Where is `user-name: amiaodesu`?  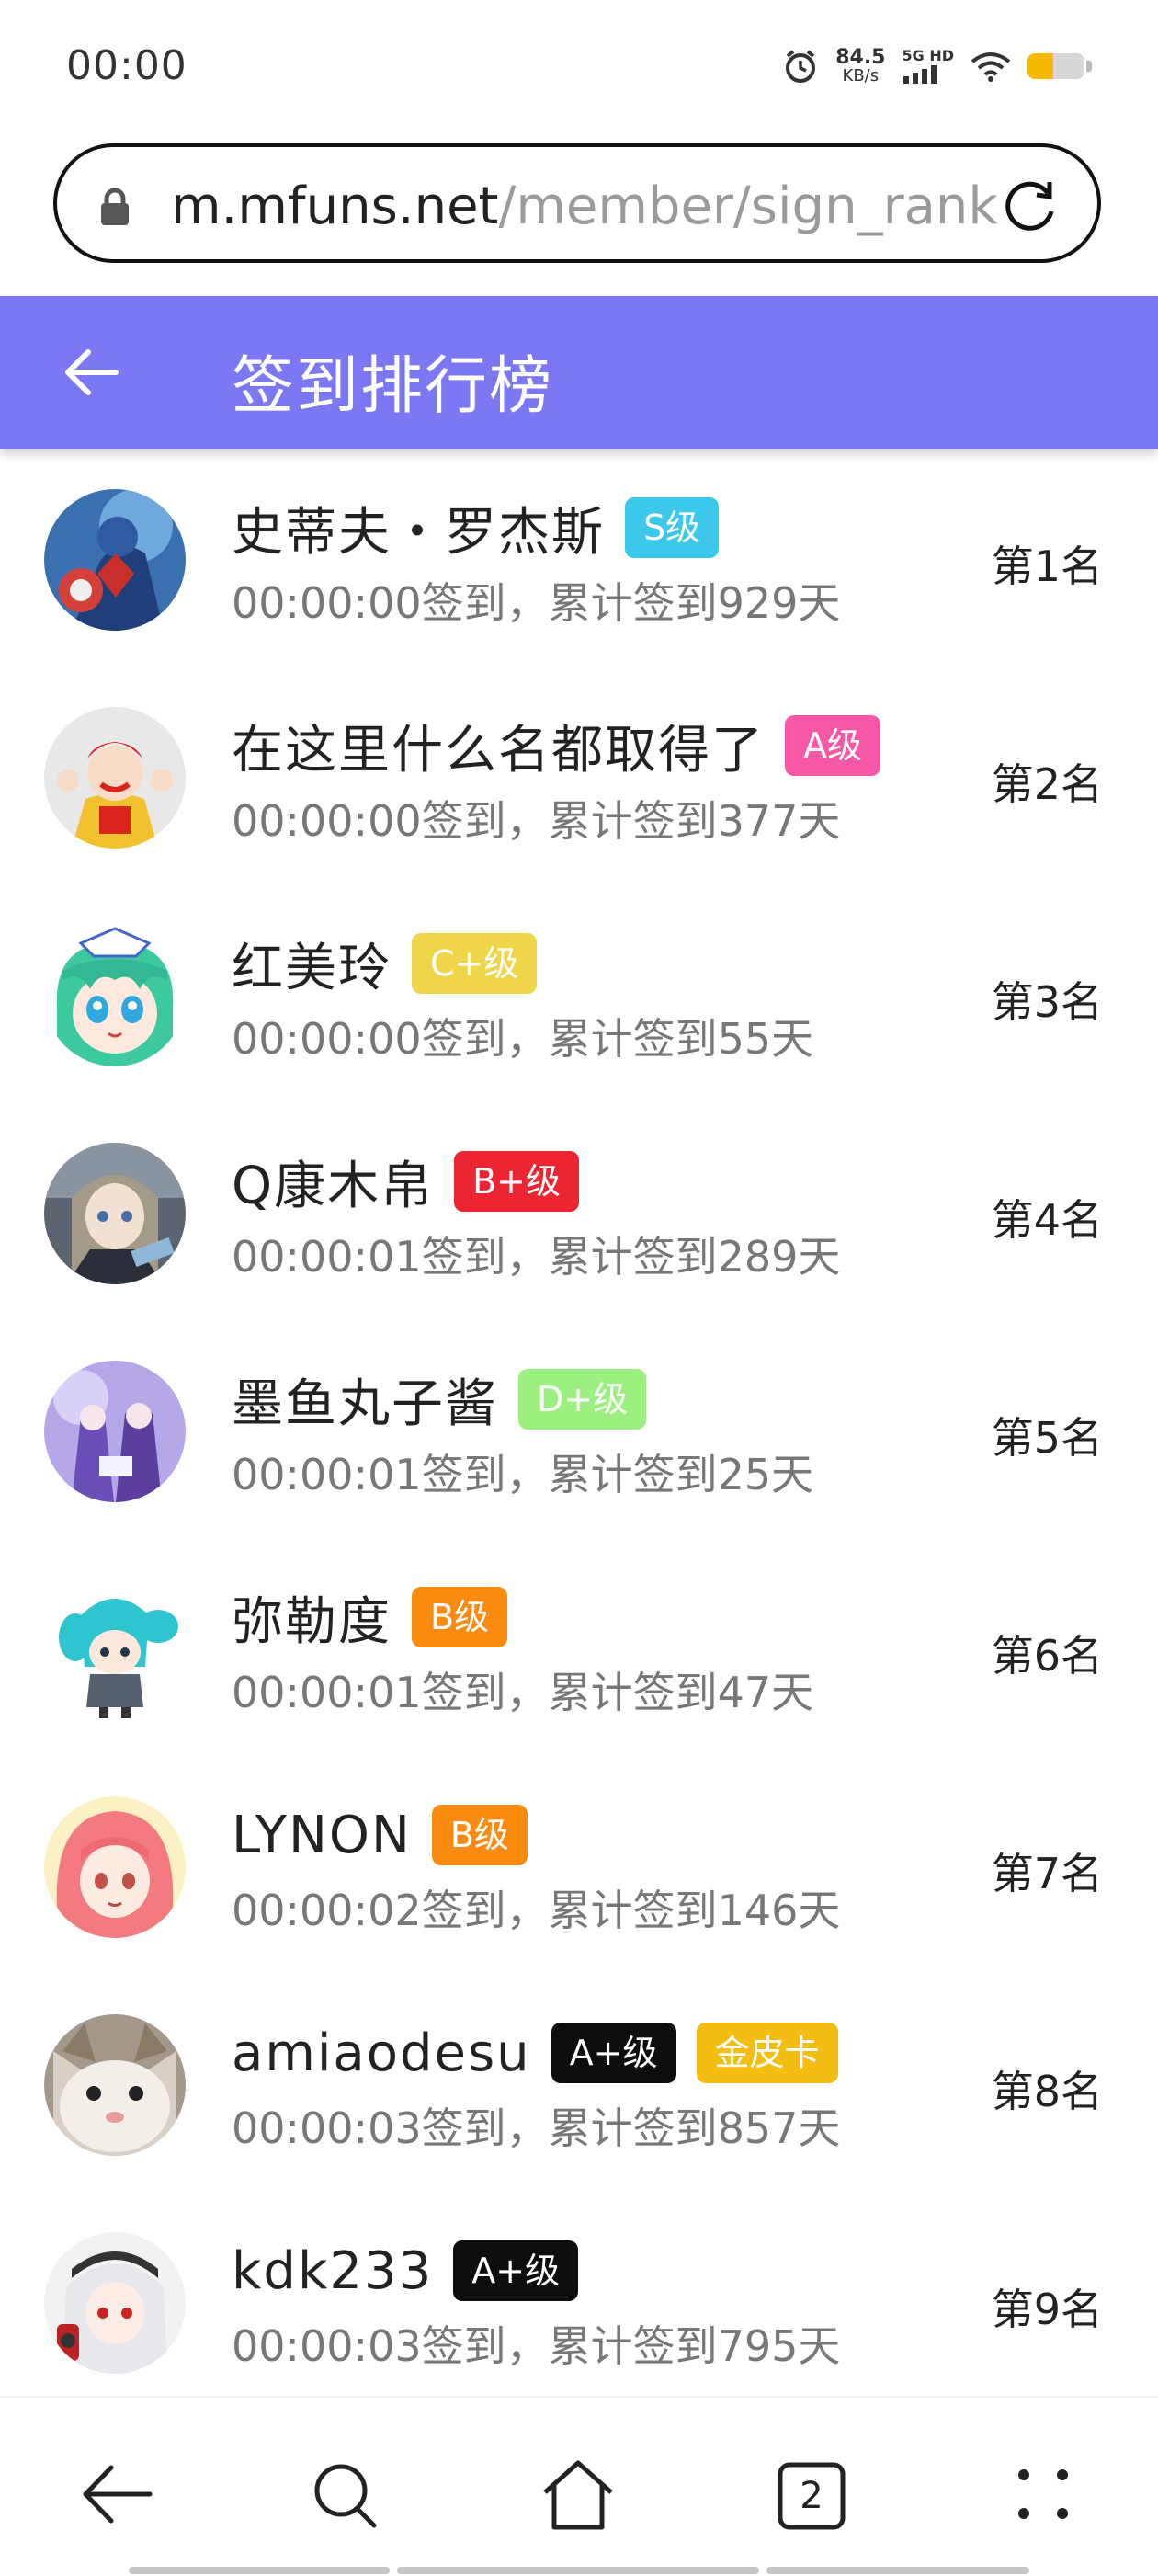 user-name: amiaodesu is located at coordinates (381, 2053).